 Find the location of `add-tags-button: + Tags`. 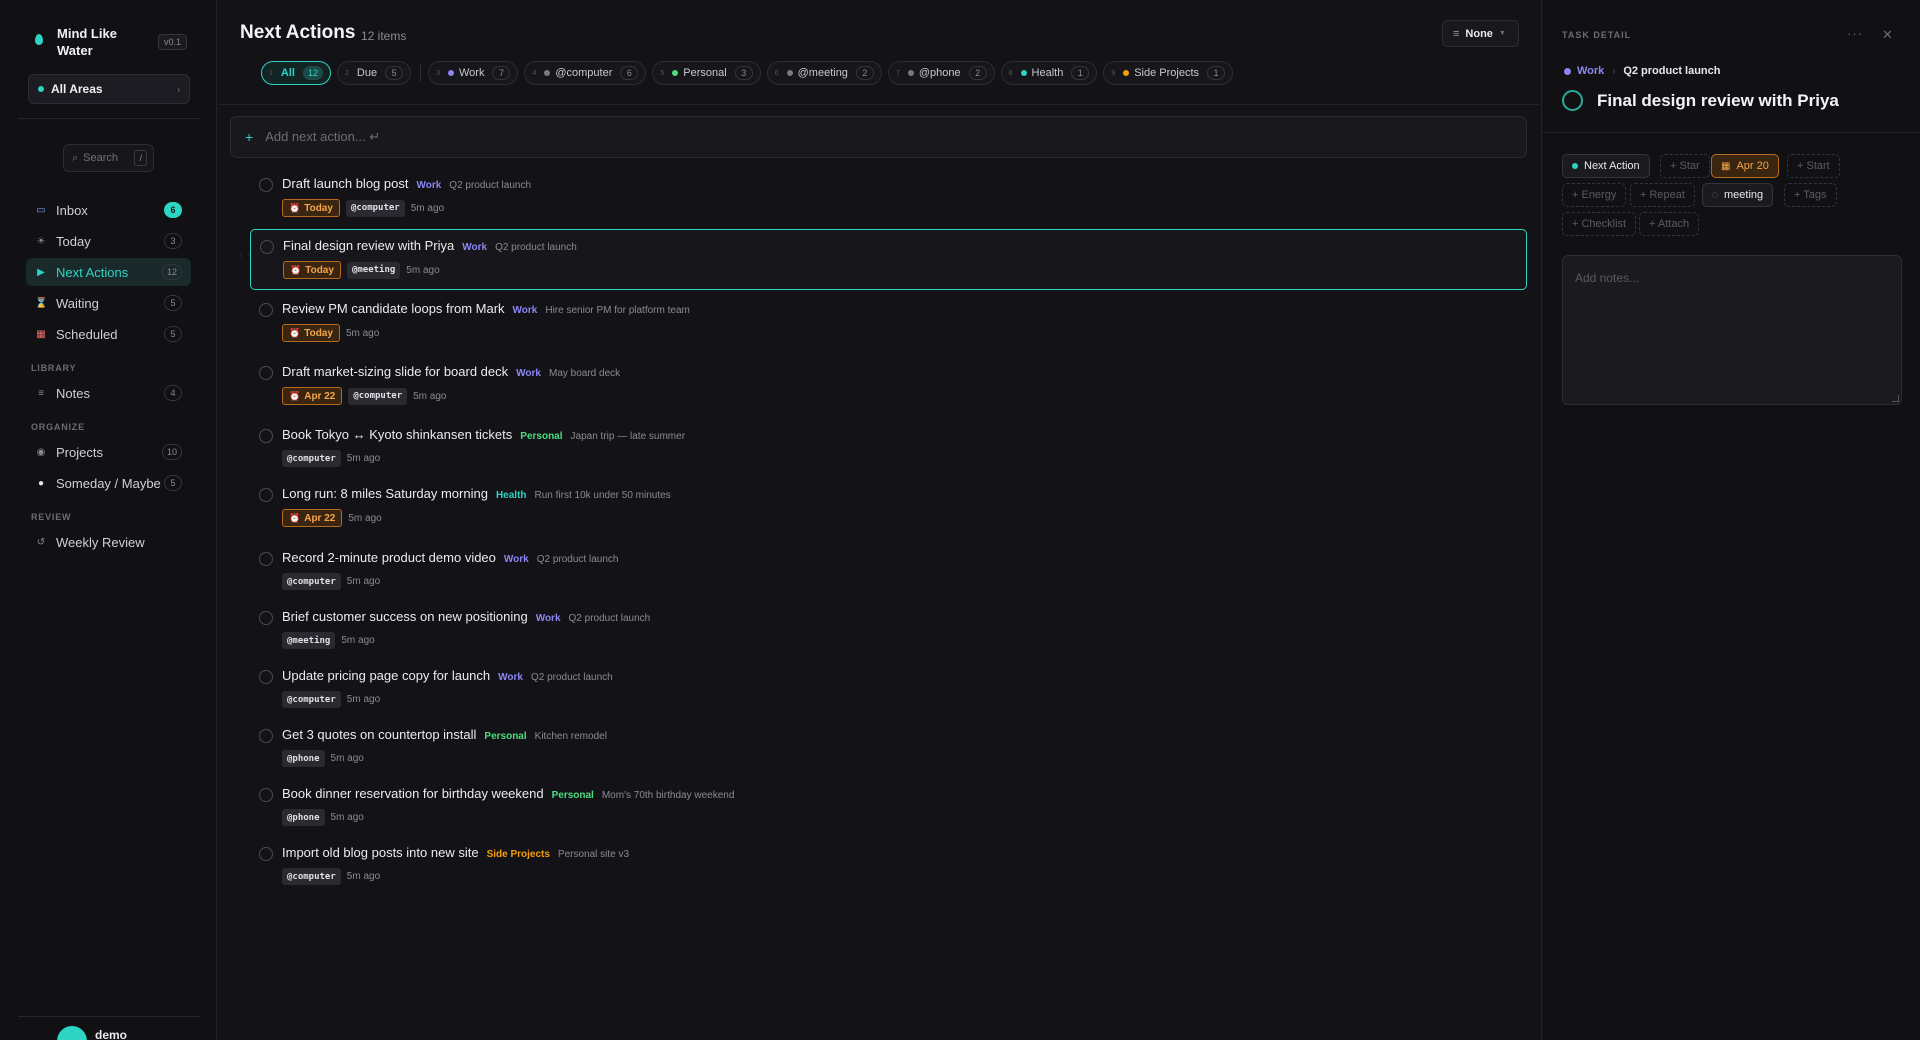

add-tags-button: + Tags is located at coordinates (1810, 195).